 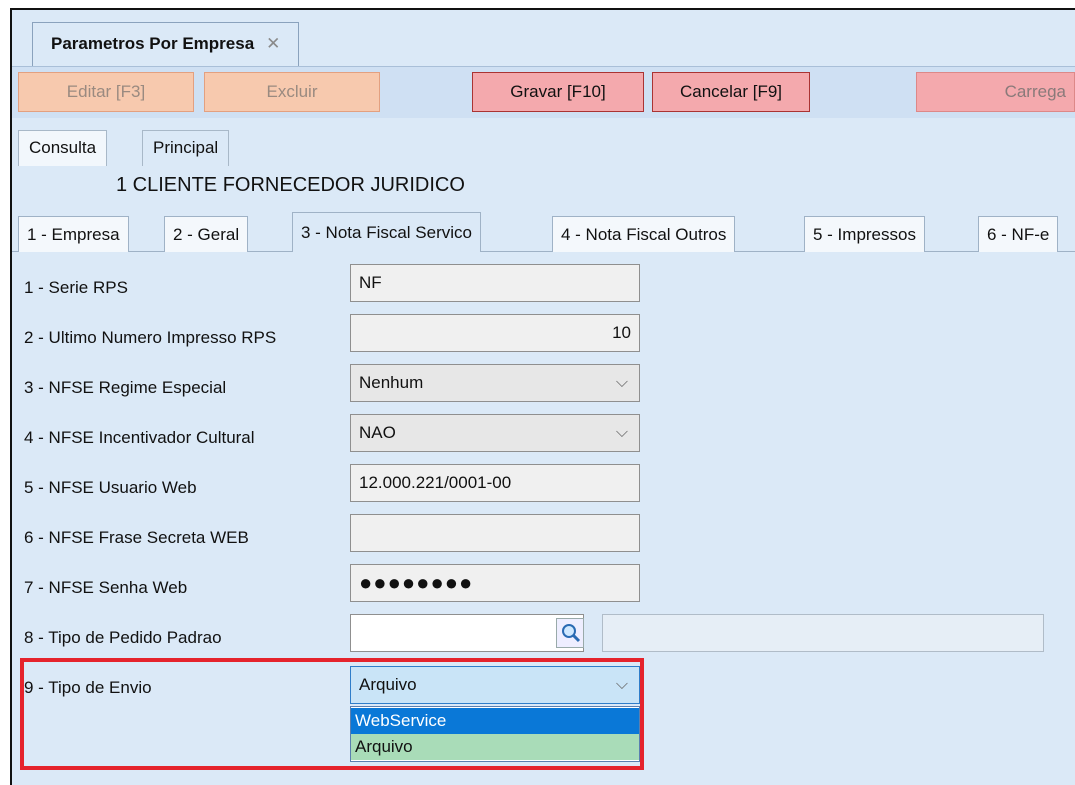 I want to click on ultimo-numero-input: 10, so click(x=495, y=333).